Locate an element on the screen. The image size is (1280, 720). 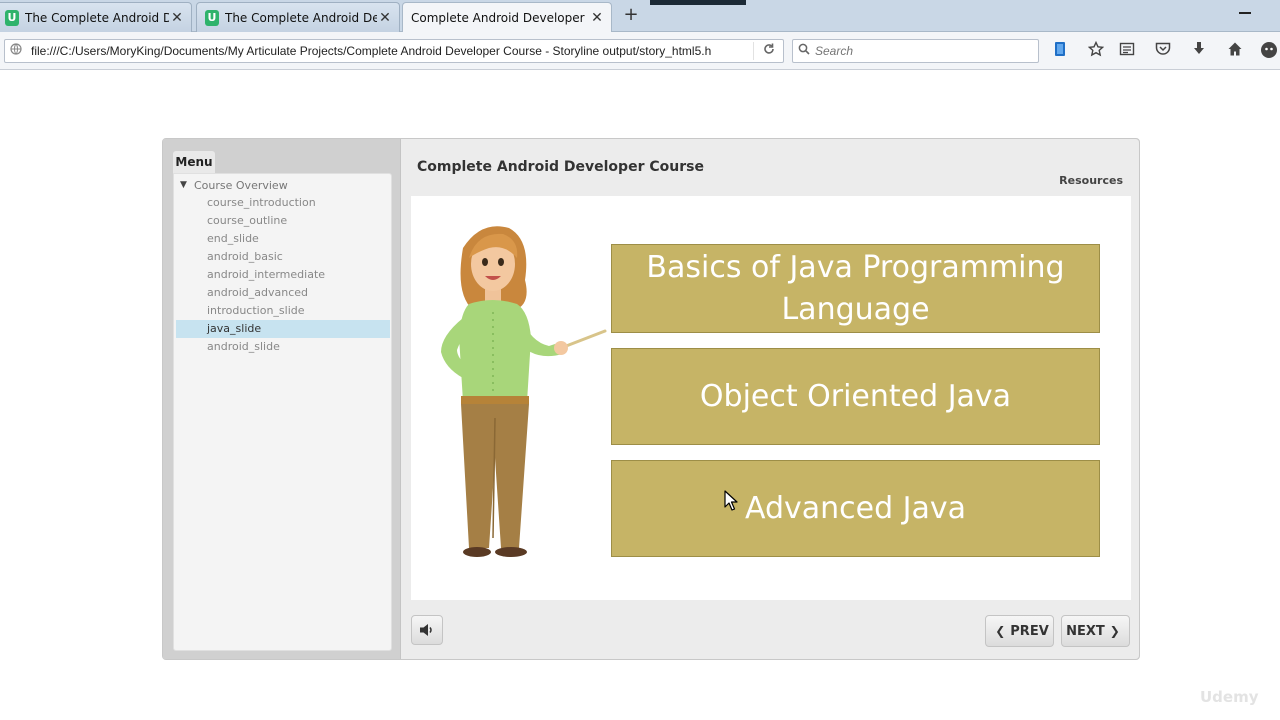
home-icon is located at coordinates (1235, 51).